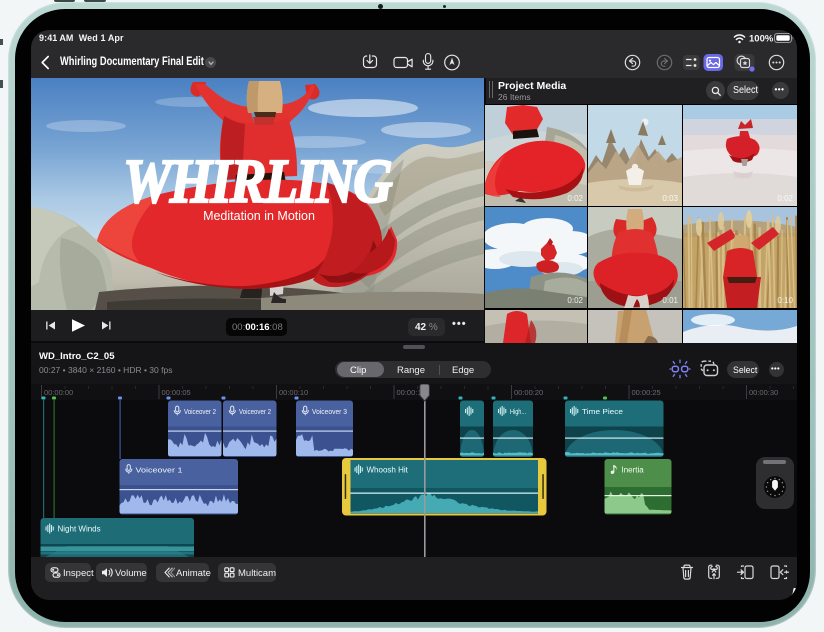 The image size is (824, 632). What do you see at coordinates (528, 392) in the screenshot?
I see `svg-text: 00:00:20` at bounding box center [528, 392].